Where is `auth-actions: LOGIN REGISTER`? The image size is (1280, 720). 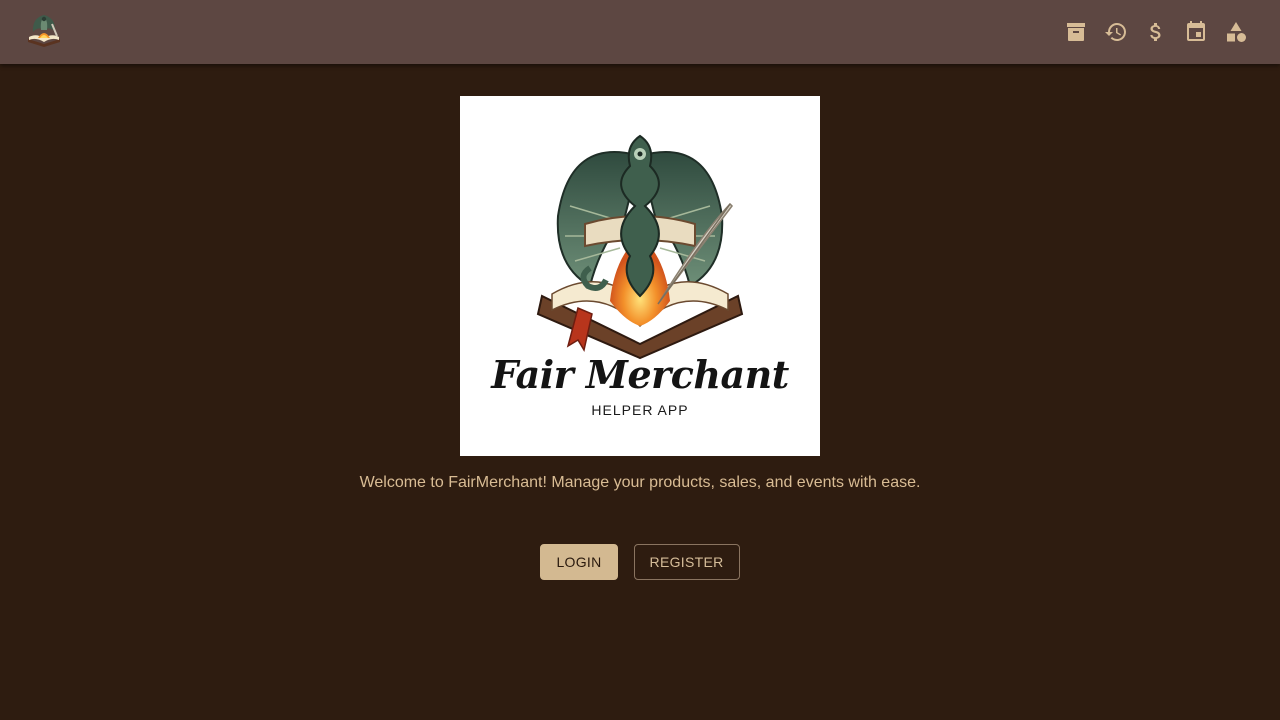
auth-actions: LOGIN REGISTER is located at coordinates (640, 562).